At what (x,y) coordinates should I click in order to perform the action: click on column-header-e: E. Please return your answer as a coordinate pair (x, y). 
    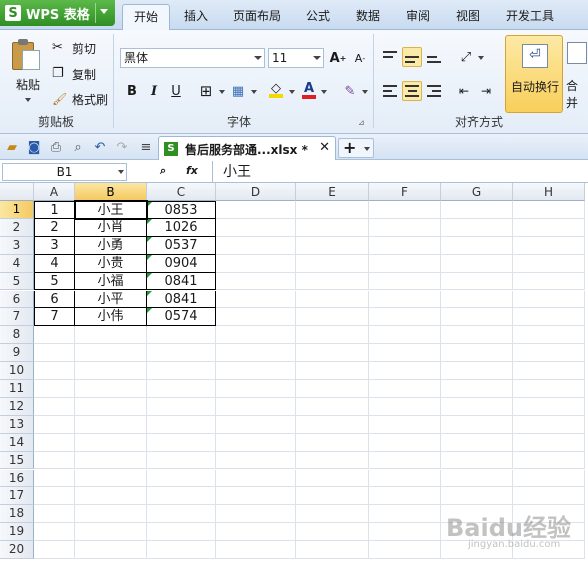
    Looking at the image, I should click on (332, 192).